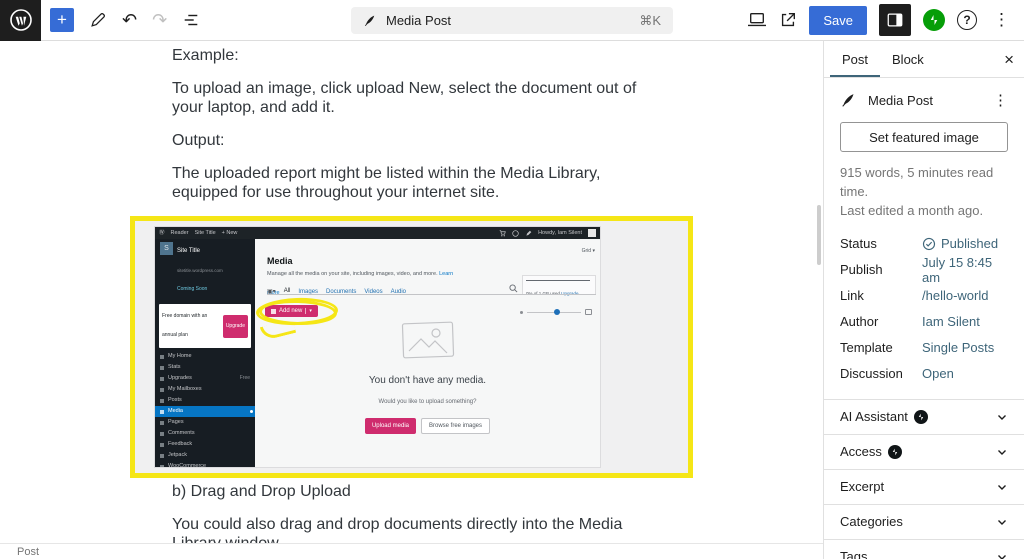 The image size is (1024, 559). Describe the element at coordinates (373, 292) in the screenshot. I see `mini-tab-videos: Videos` at that location.